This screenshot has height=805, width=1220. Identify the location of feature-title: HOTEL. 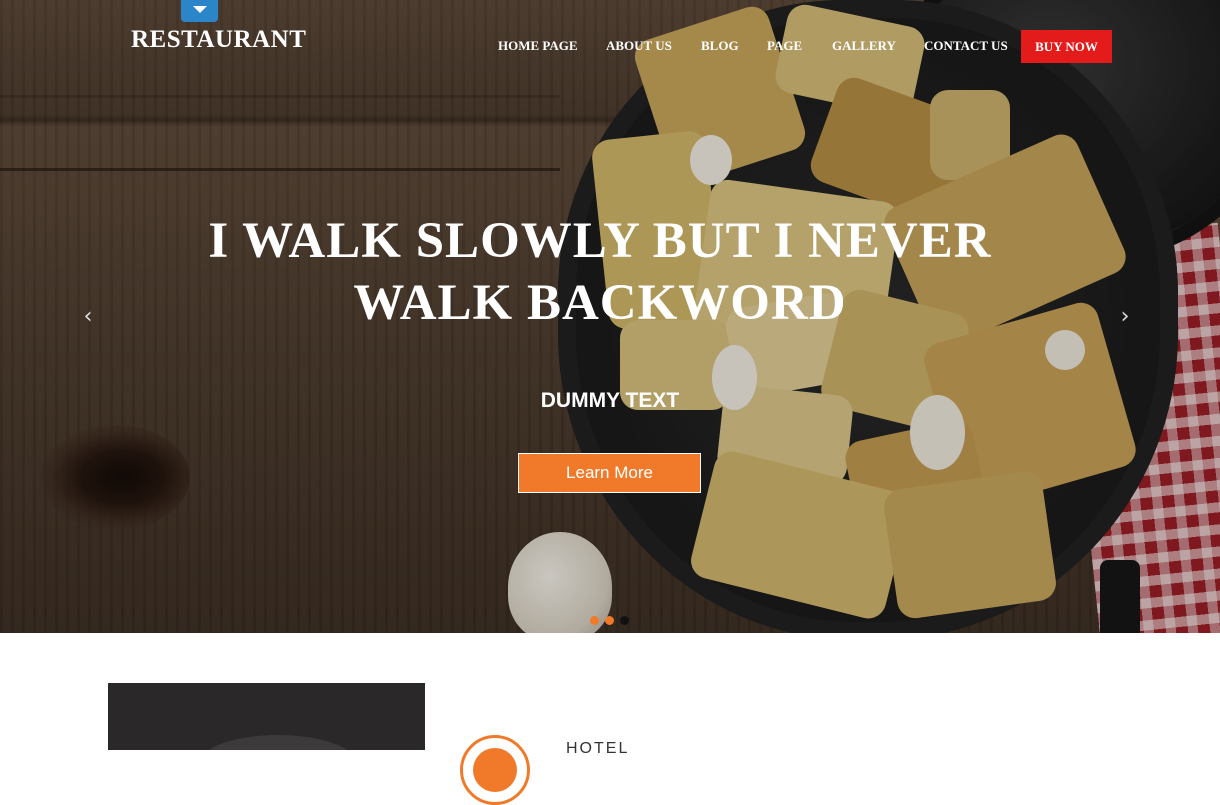
(598, 748).